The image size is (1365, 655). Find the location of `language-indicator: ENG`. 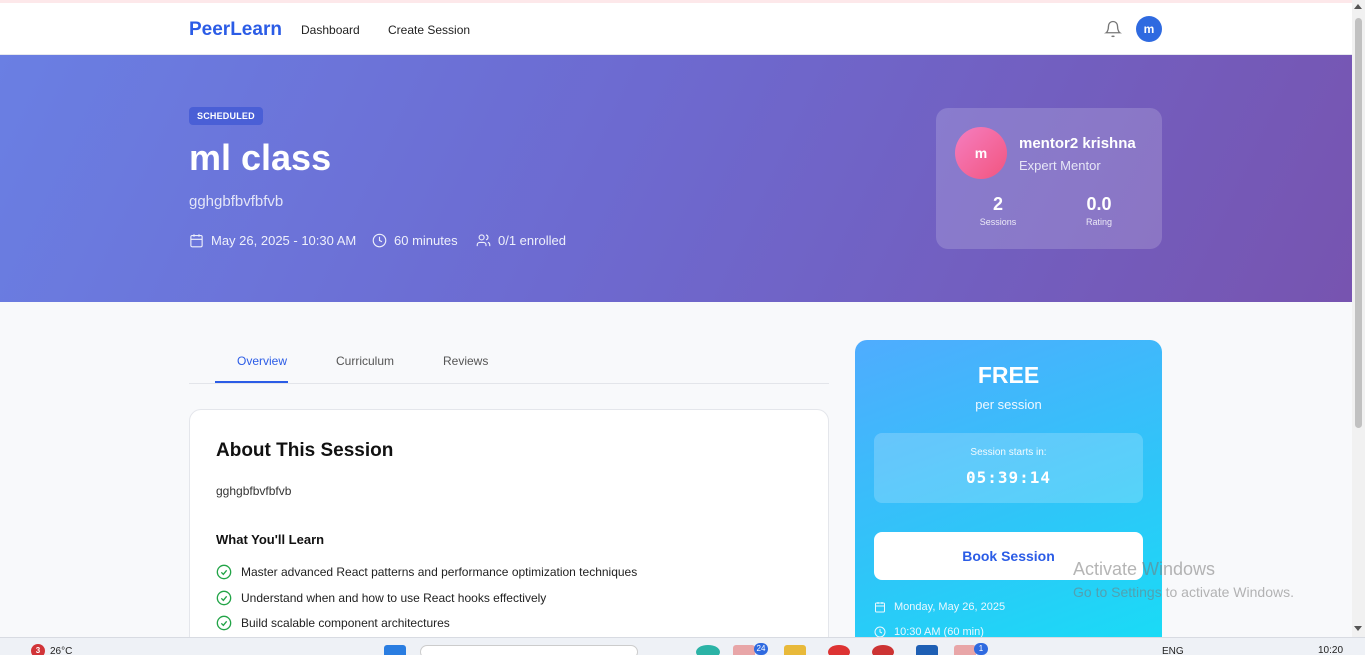

language-indicator: ENG is located at coordinates (1173, 650).